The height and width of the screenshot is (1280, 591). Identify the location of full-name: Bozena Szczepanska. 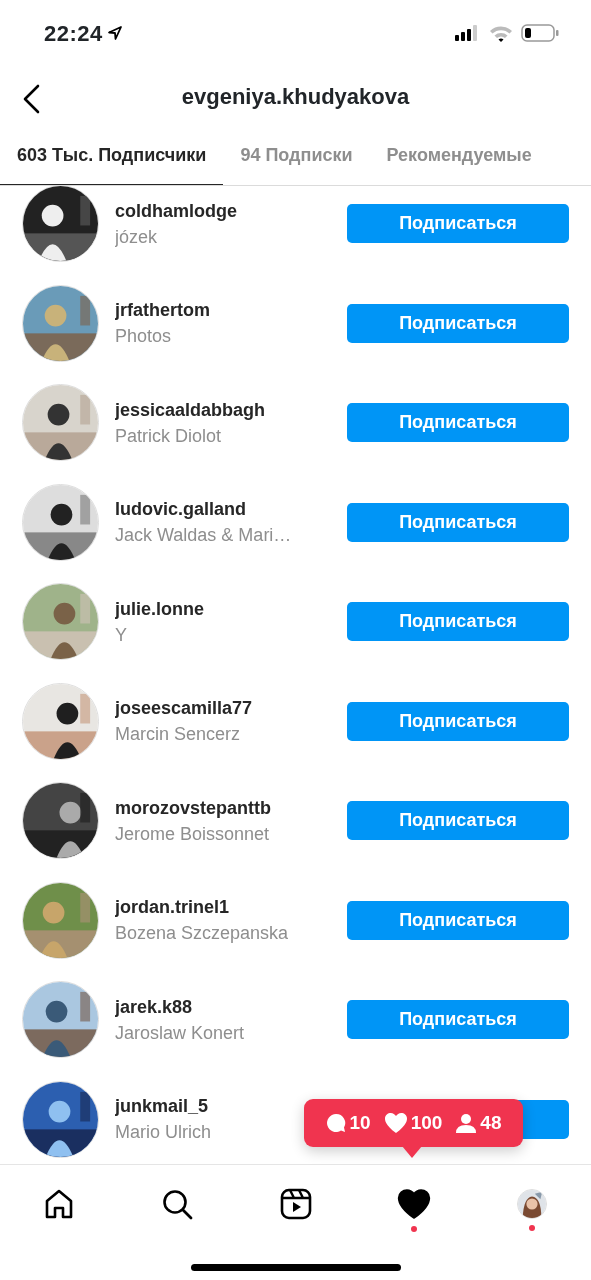
(202, 934).